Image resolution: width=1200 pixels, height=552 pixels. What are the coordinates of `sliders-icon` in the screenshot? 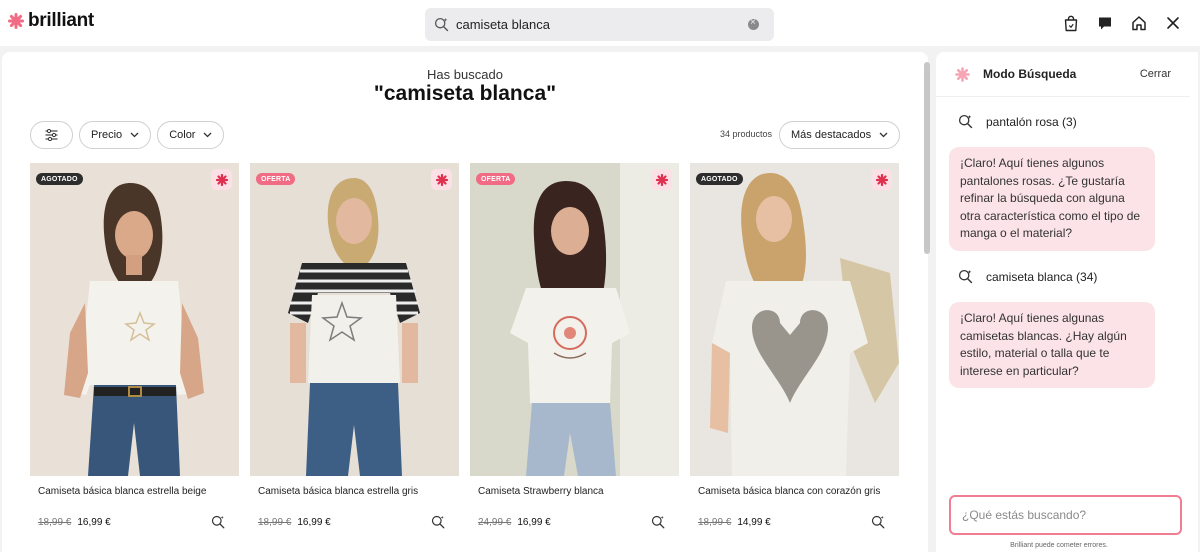 It's located at (51, 135).